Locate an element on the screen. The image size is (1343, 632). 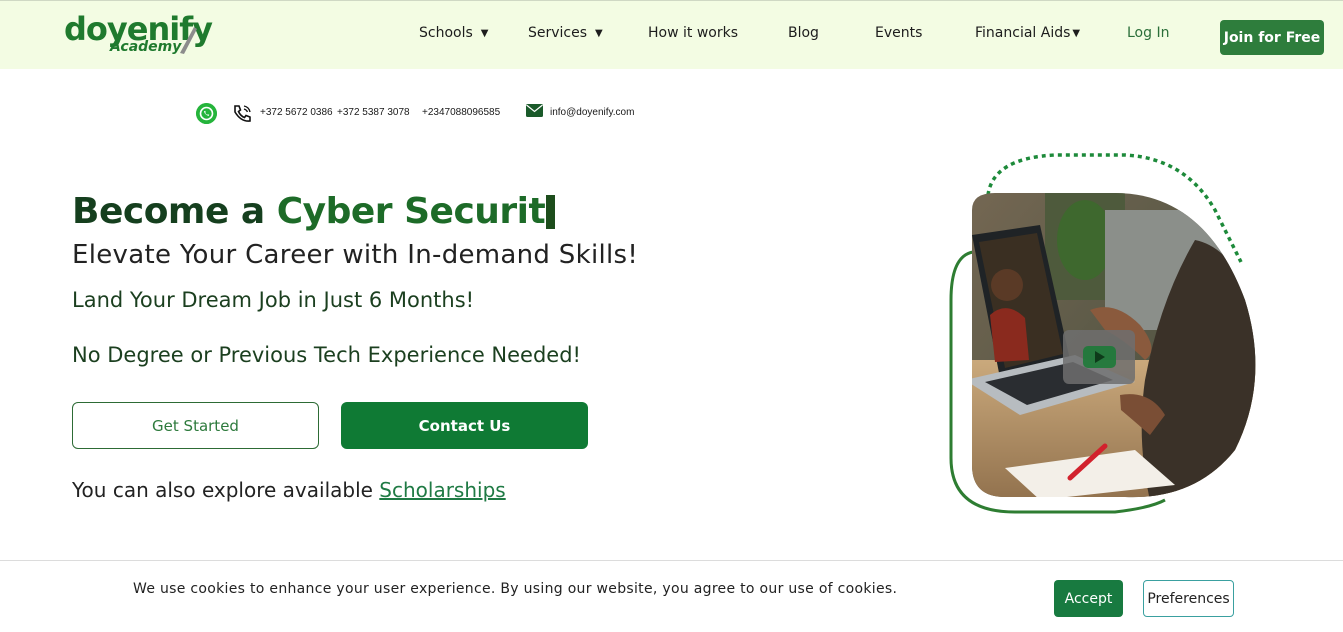
nav-services: Services ▼ is located at coordinates (565, 33).